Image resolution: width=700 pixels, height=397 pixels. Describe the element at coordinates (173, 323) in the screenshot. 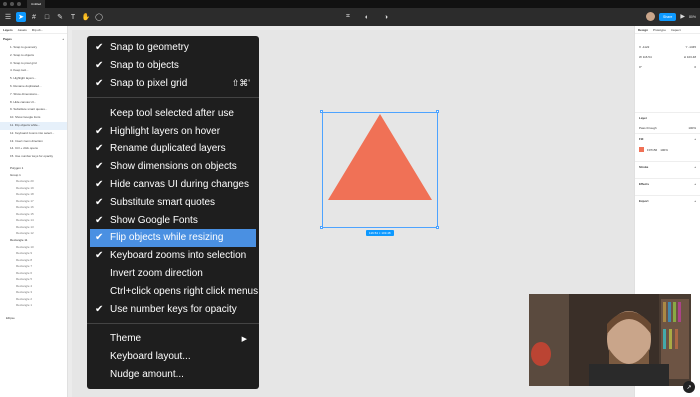

I see `menu-separator` at that location.